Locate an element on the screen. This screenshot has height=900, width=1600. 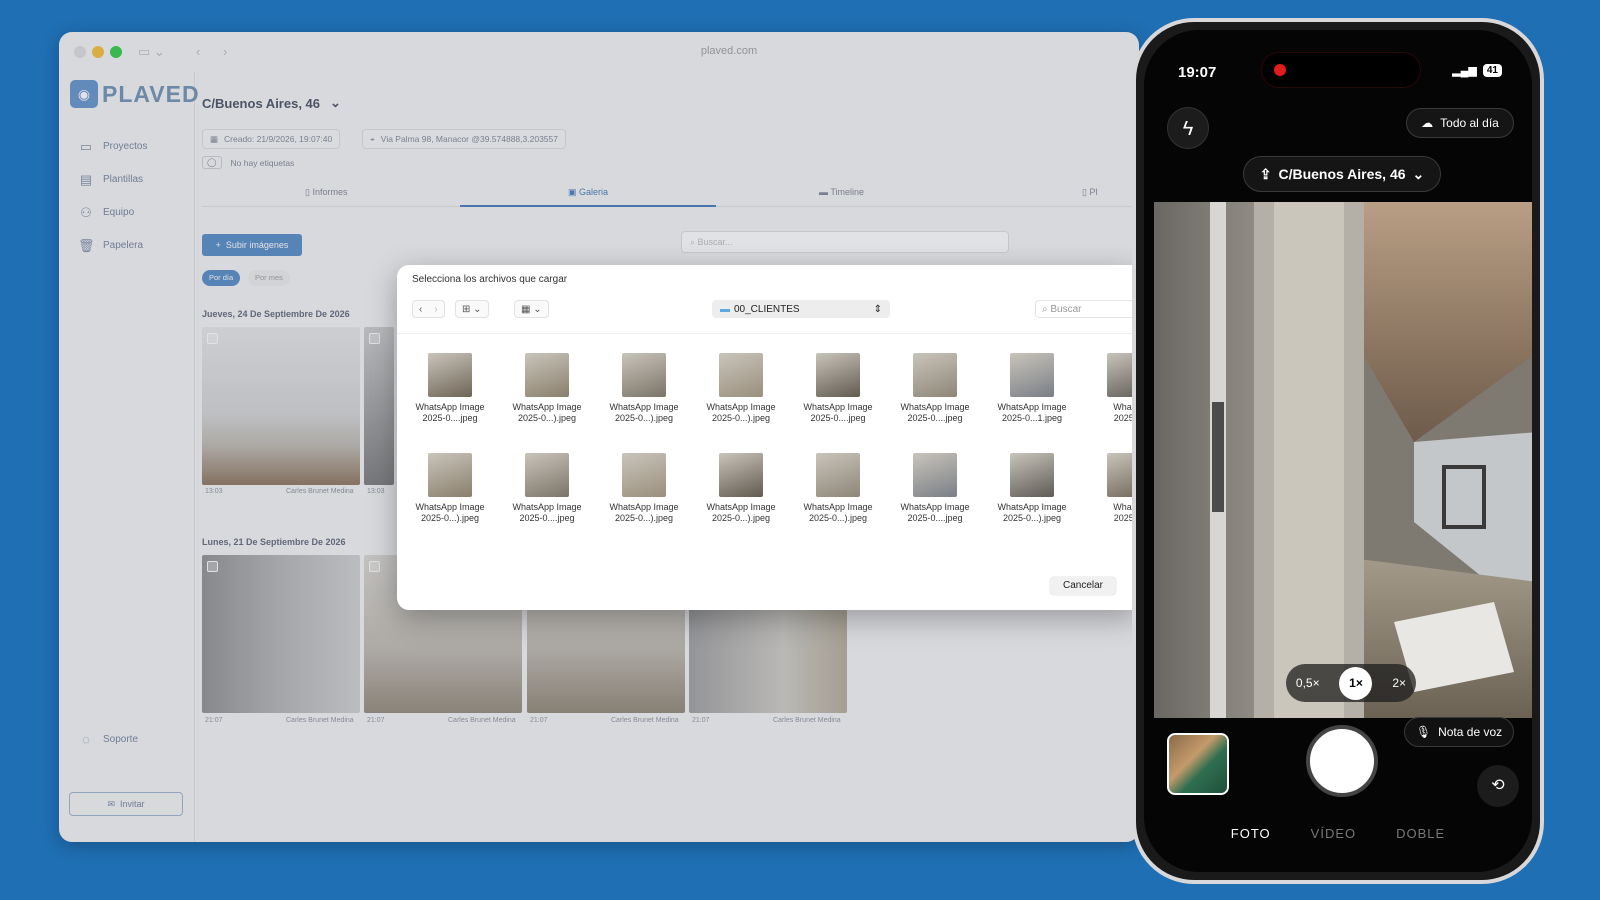
viewfinder-image is located at coordinates (1343, 460).